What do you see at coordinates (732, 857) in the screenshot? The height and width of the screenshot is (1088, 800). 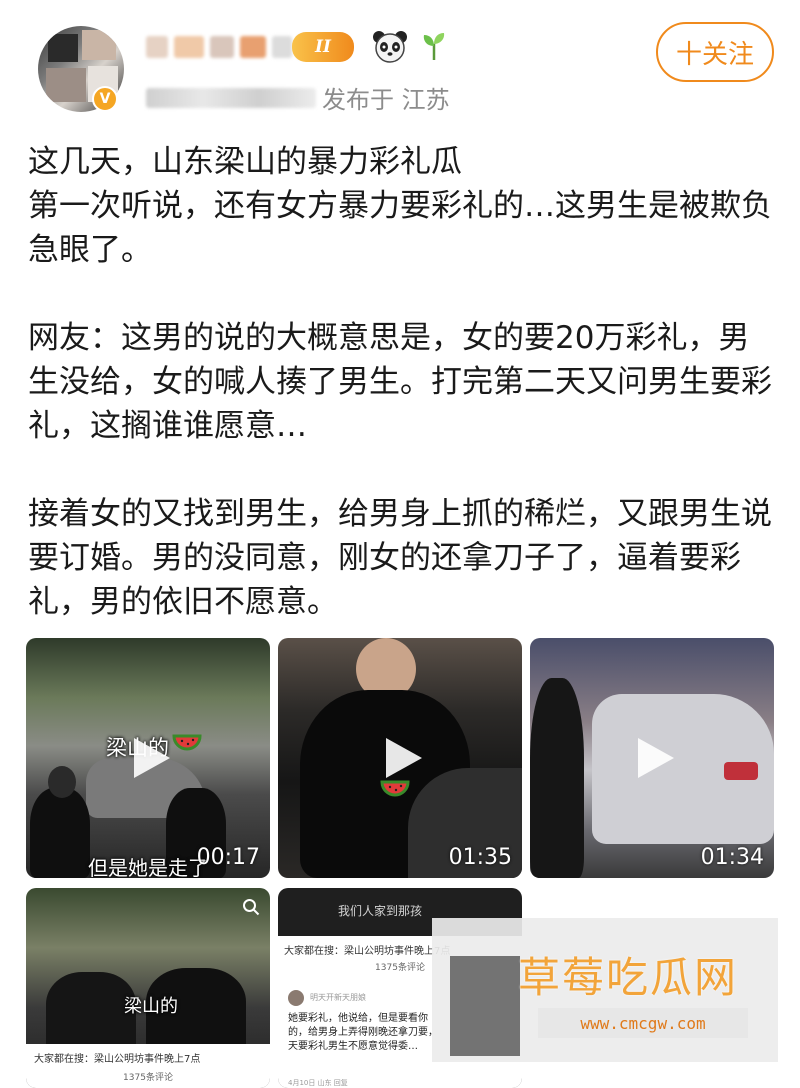 I see `video-duration: 01:34` at bounding box center [732, 857].